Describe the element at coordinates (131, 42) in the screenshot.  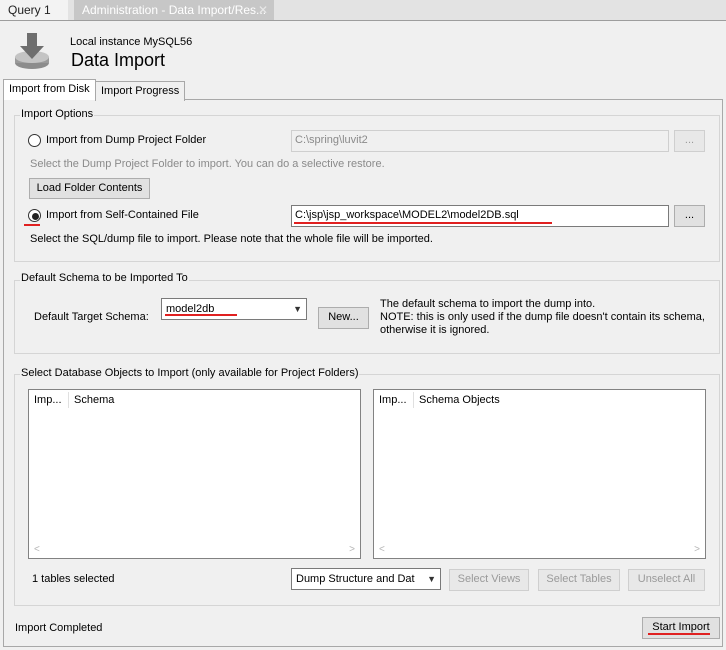
I see `instance-name: Local instance MySQL56` at that location.